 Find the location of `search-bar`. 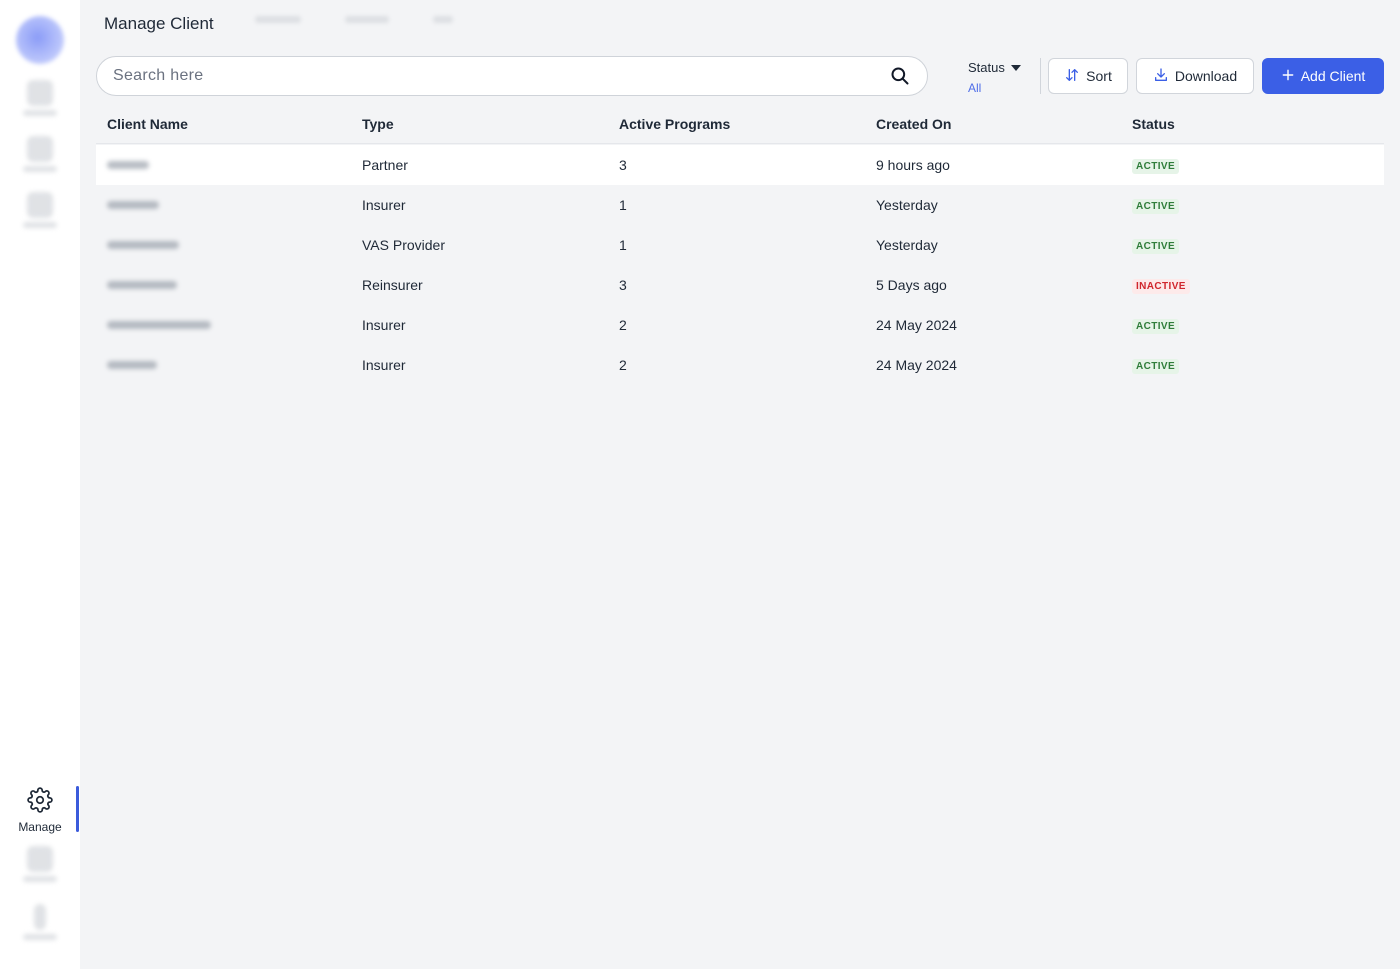

search-bar is located at coordinates (512, 76).